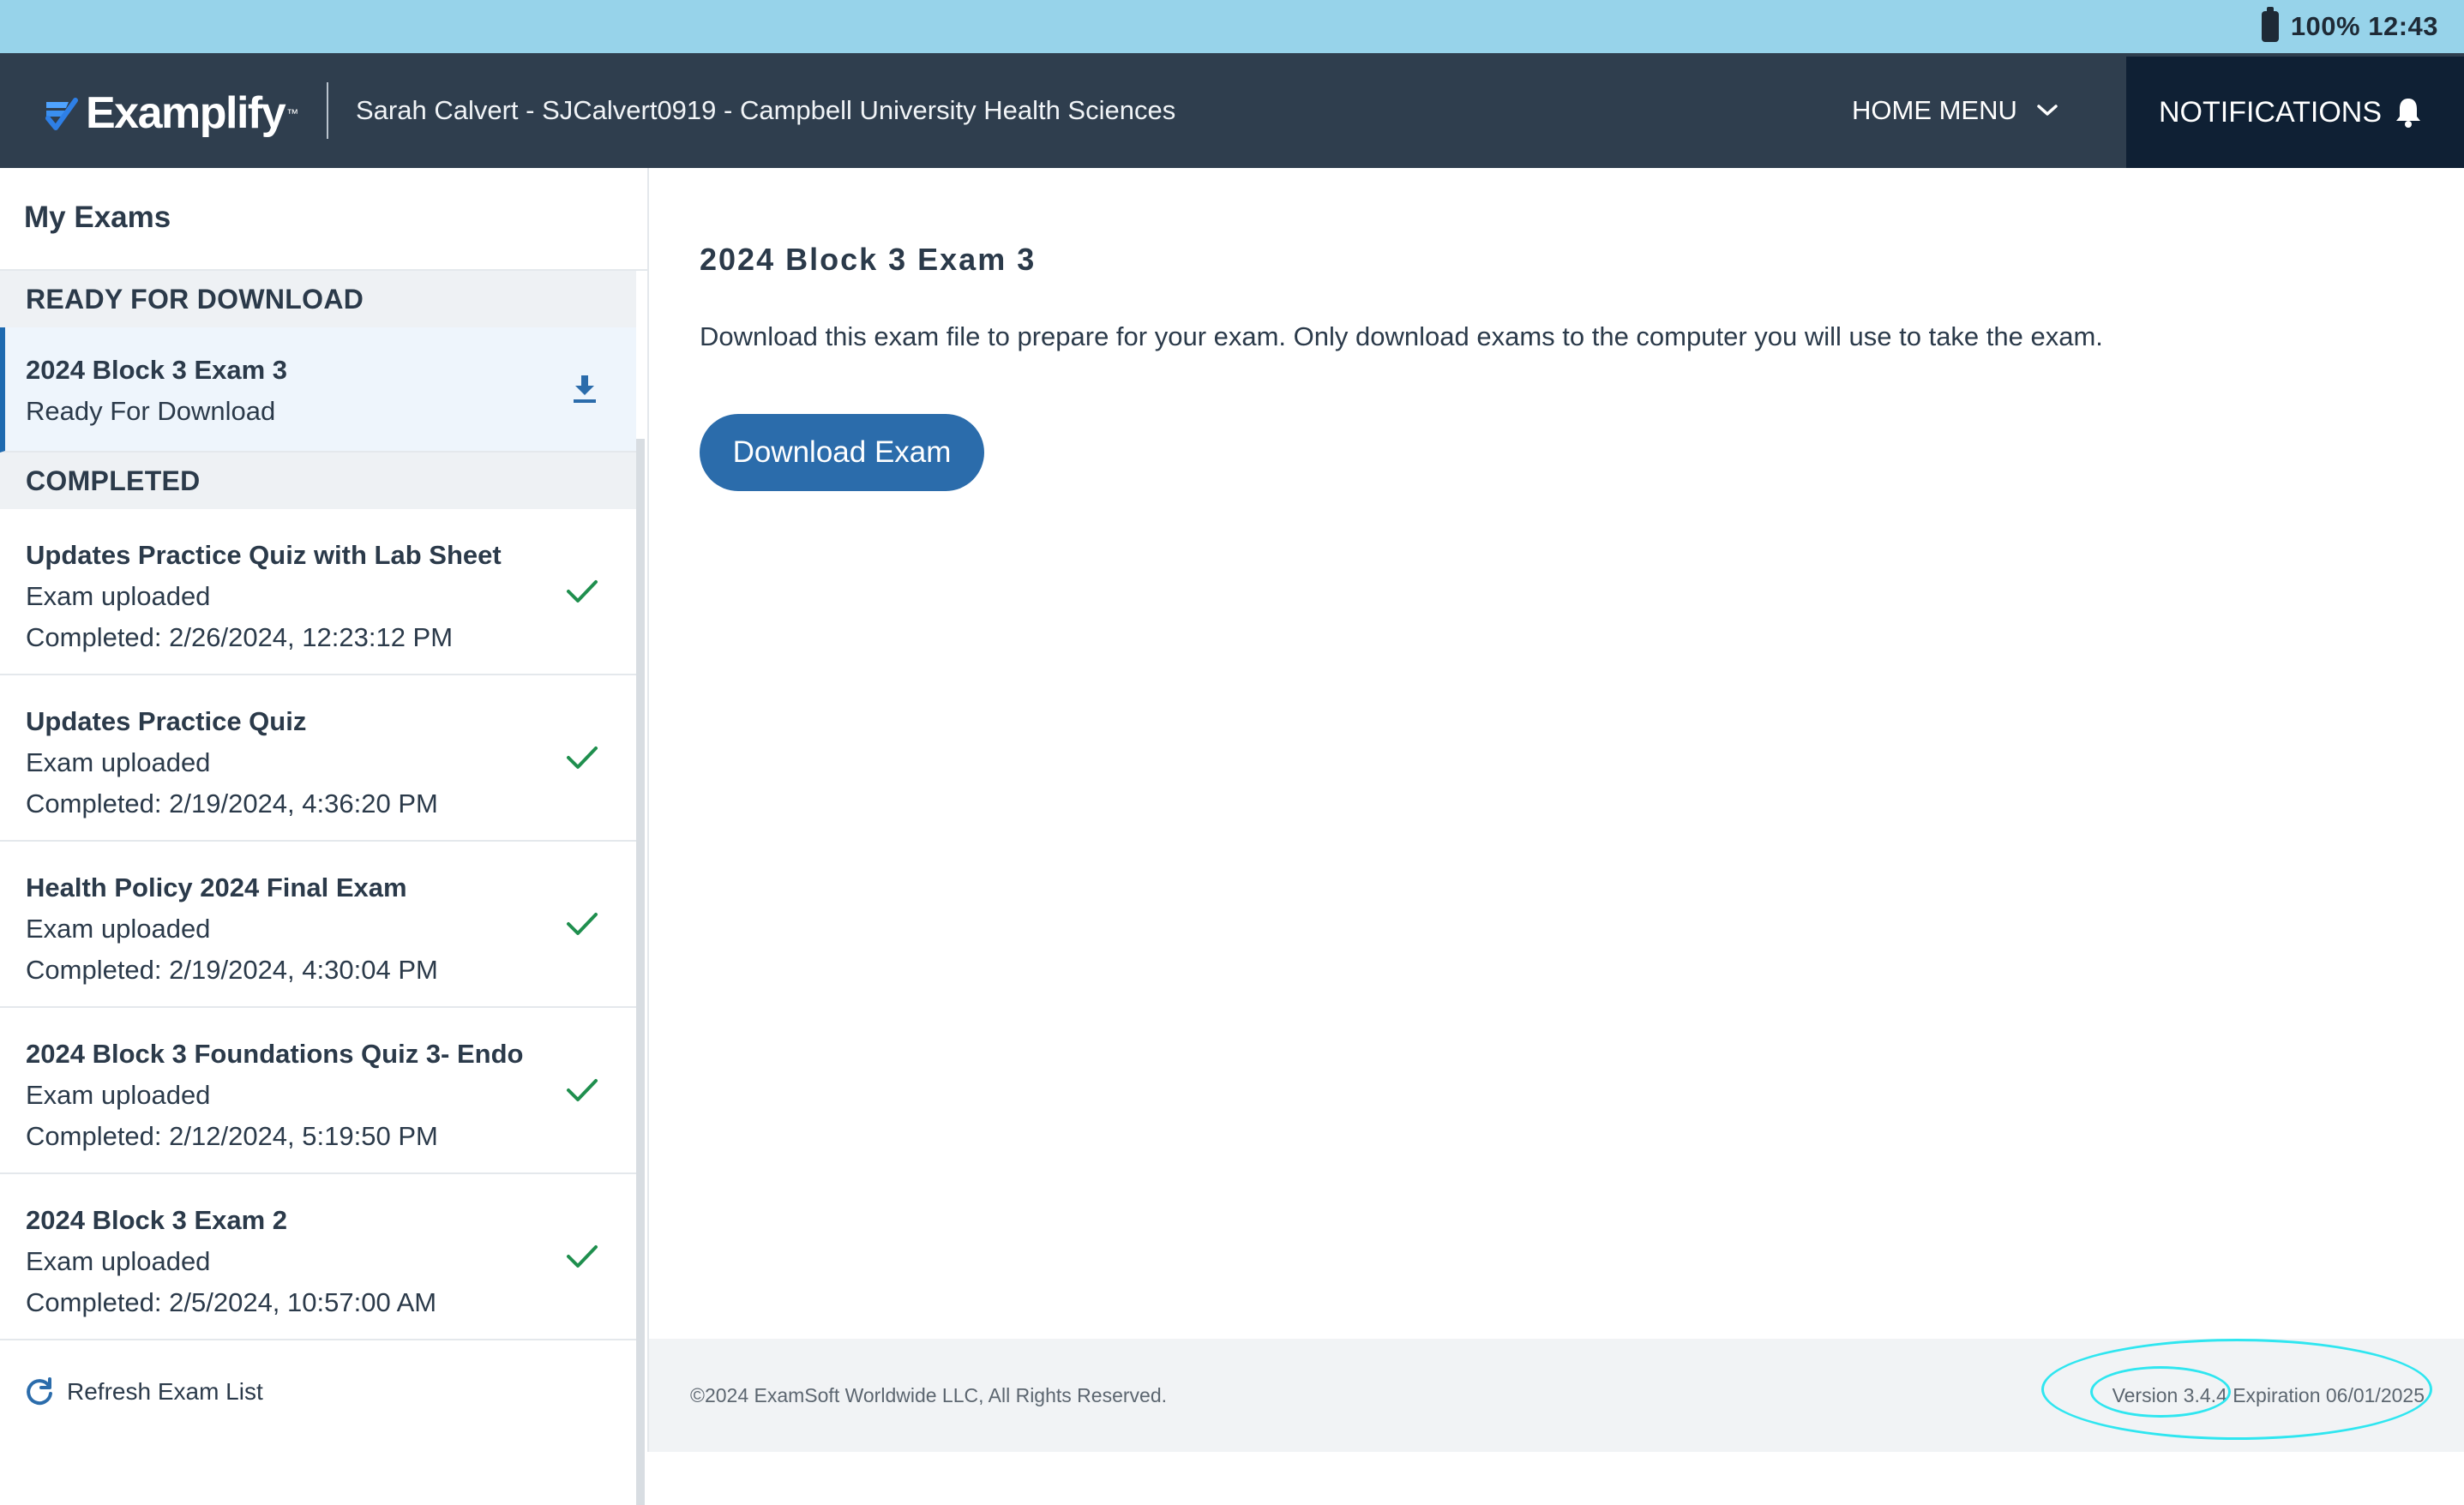 The height and width of the screenshot is (1505, 2464). What do you see at coordinates (166, 721) in the screenshot?
I see `exam-title: Updates Practice Quiz` at bounding box center [166, 721].